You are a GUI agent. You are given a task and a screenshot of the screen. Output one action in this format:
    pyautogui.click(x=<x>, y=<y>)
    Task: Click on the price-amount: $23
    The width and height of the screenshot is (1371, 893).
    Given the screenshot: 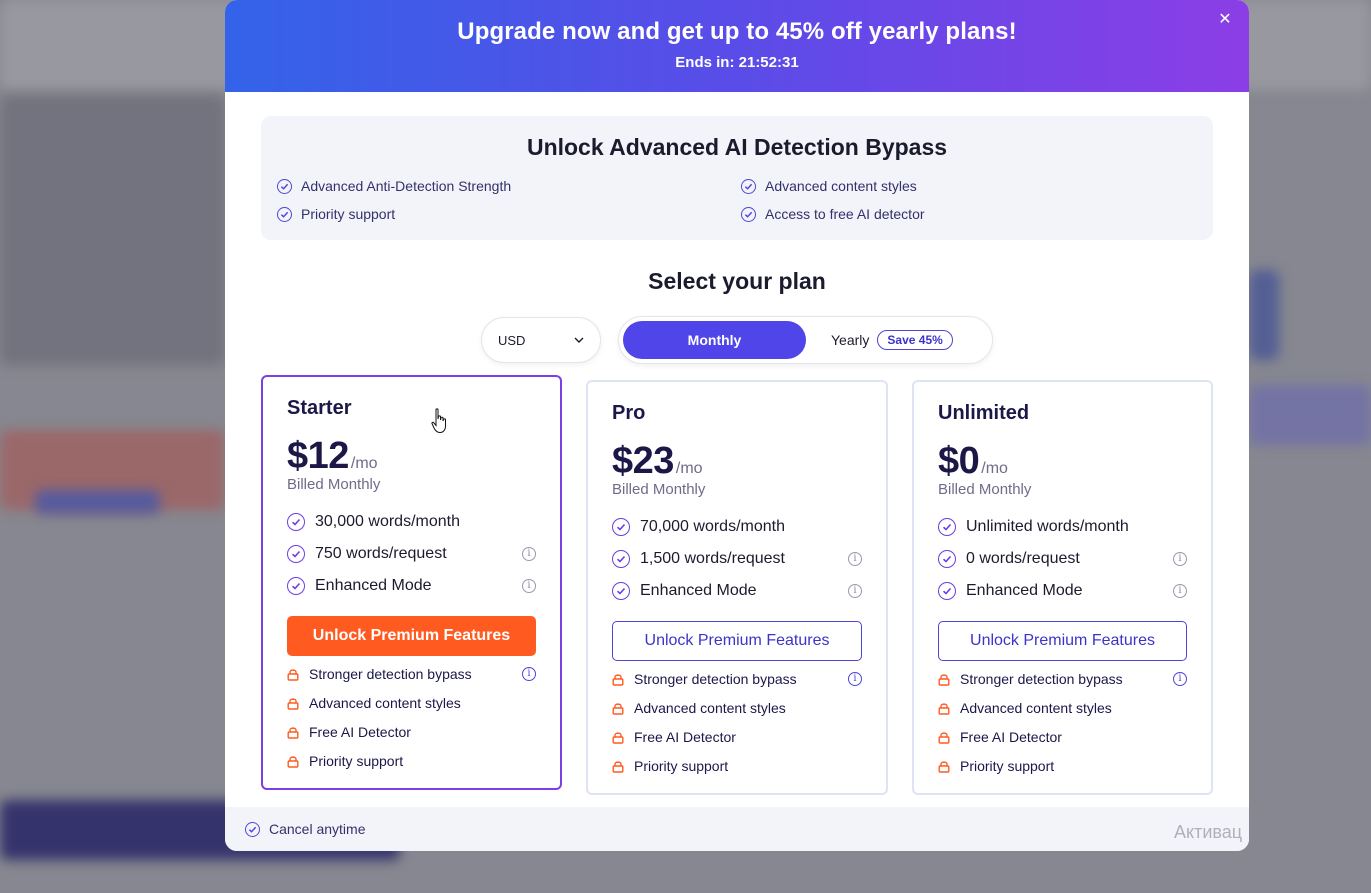 What is the action you would take?
    pyautogui.click(x=643, y=461)
    